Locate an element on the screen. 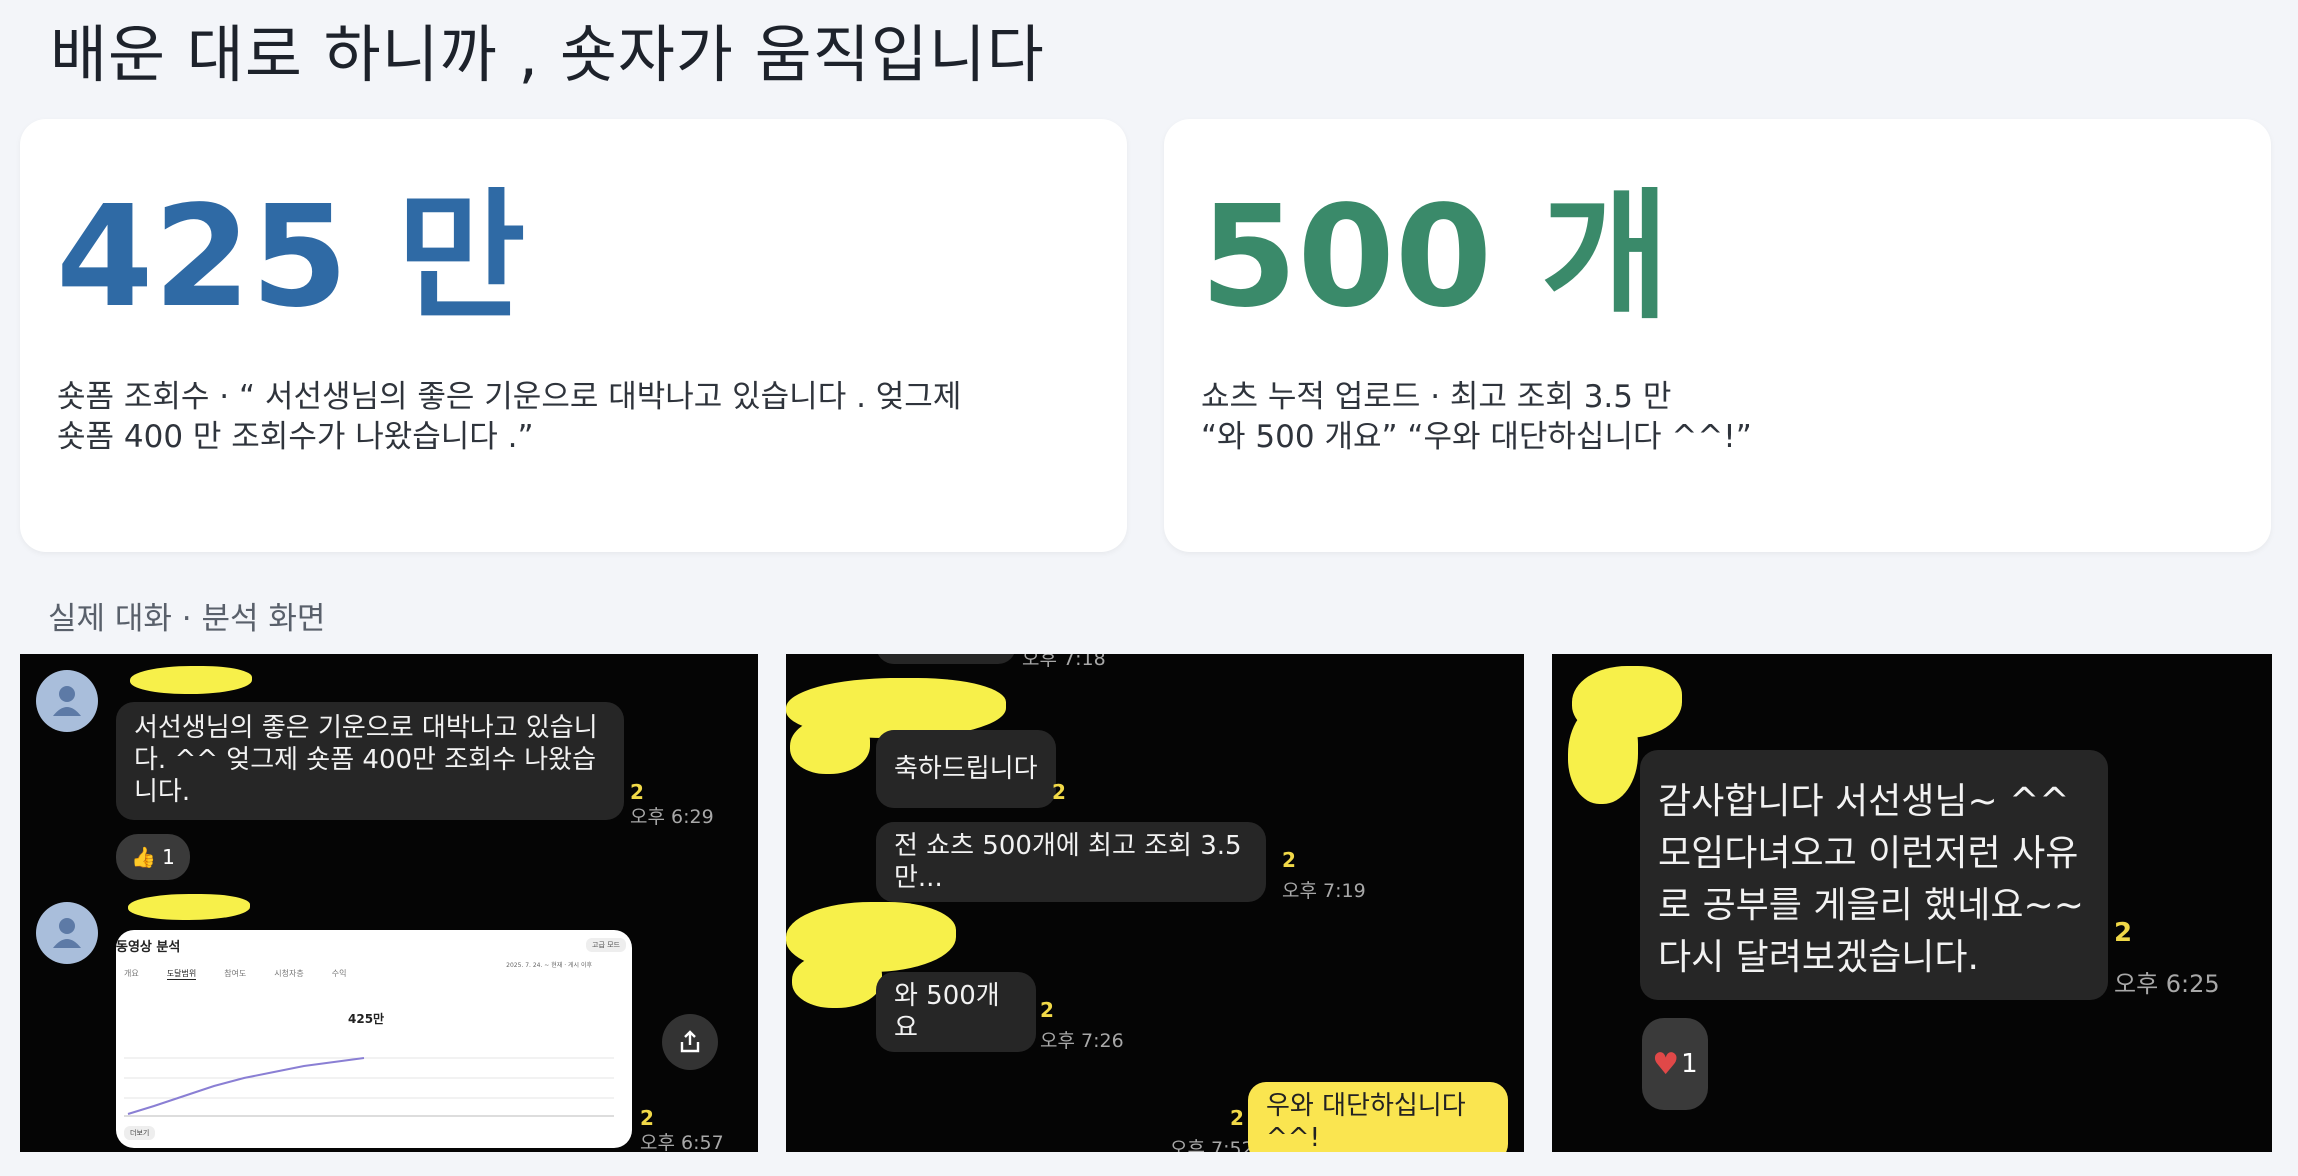  tab-revenue: 수익 is located at coordinates (339, 973).